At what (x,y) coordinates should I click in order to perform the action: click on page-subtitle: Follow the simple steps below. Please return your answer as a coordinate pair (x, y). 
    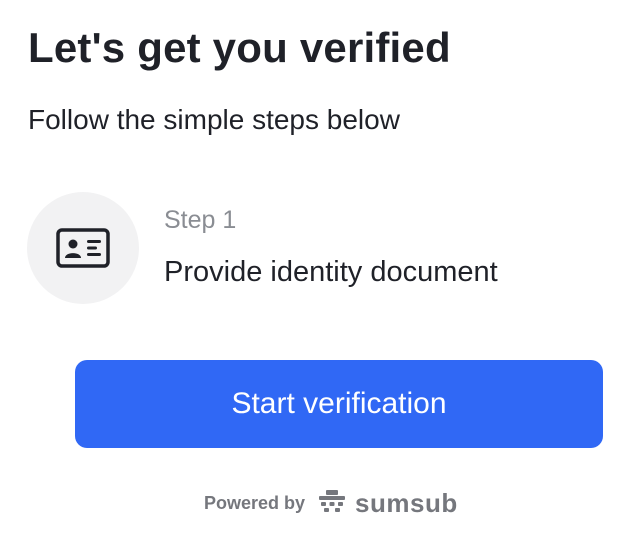
    Looking at the image, I should click on (214, 119).